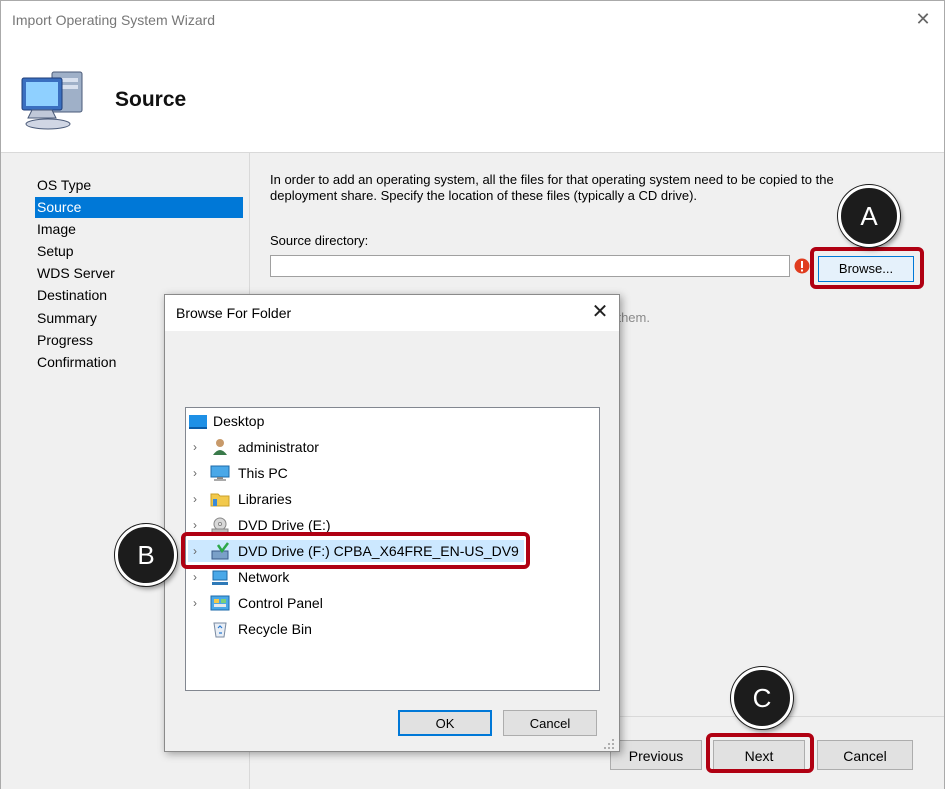 Image resolution: width=945 pixels, height=789 pixels. What do you see at coordinates (656, 755) in the screenshot?
I see `previous-button: Previous` at bounding box center [656, 755].